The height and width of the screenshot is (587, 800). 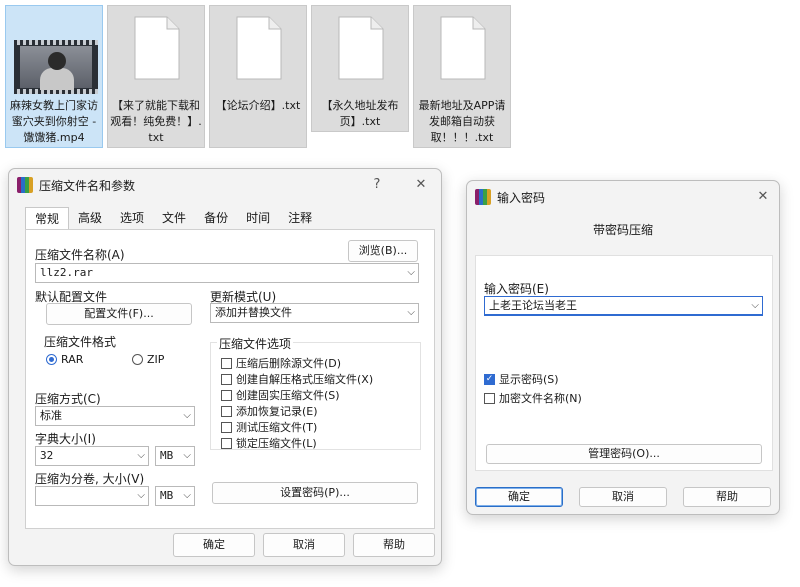 I want to click on option-label: 测试压缩文件(T), so click(x=277, y=427).